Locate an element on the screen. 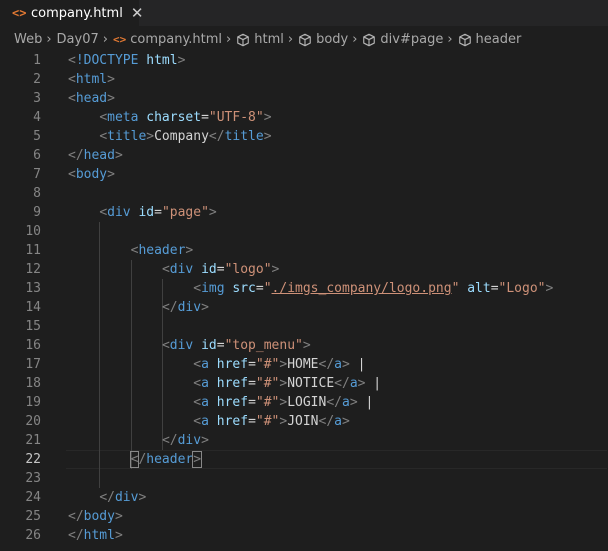 This screenshot has width=608, height=551. line-number: 16 is located at coordinates (33, 345).